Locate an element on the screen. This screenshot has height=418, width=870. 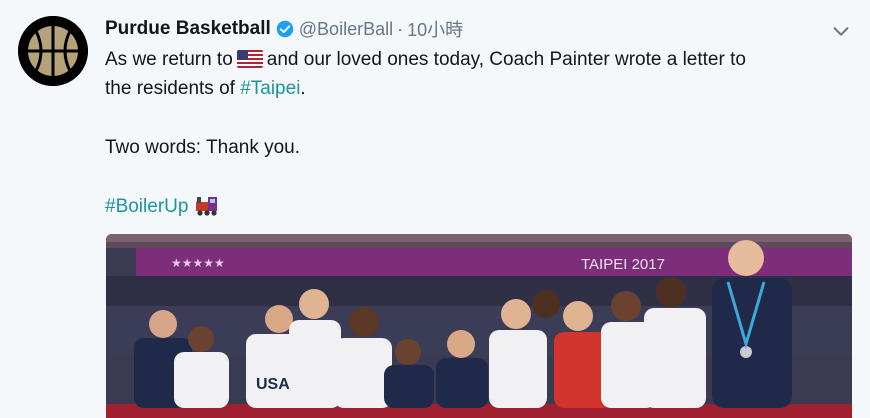
hashtag-link-taipei: #Taipei is located at coordinates (270, 88).